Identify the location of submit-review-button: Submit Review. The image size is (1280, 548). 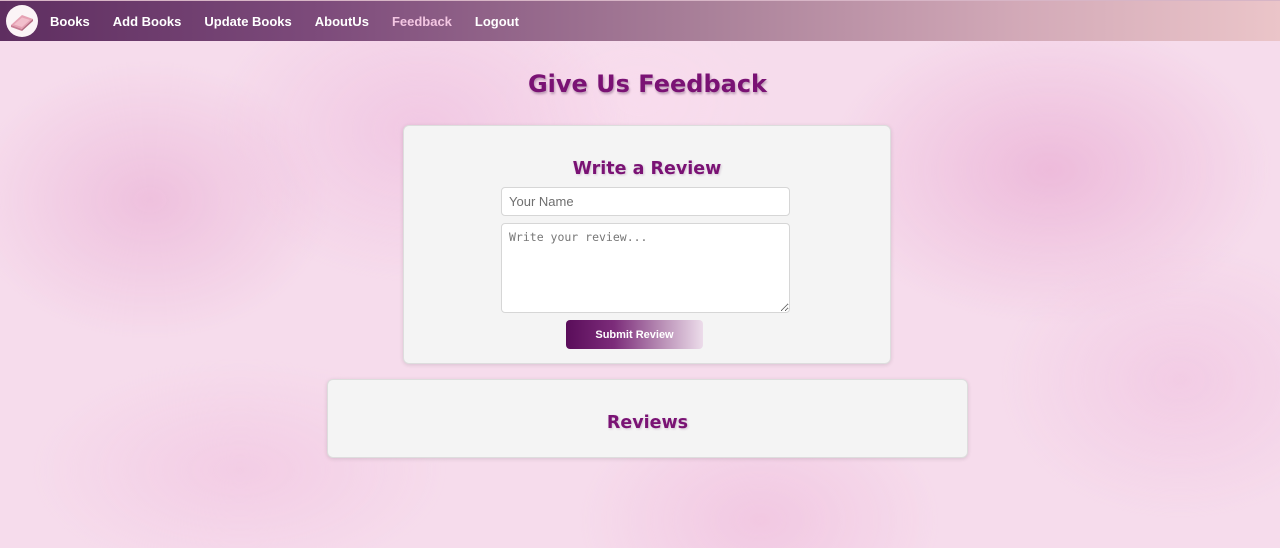
(634, 334).